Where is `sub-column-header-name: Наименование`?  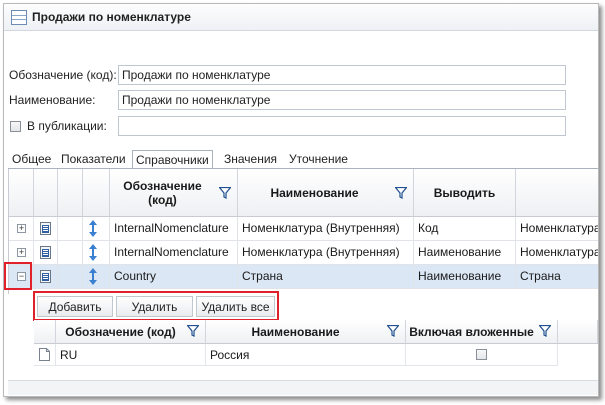 sub-column-header-name: Наименование is located at coordinates (306, 332).